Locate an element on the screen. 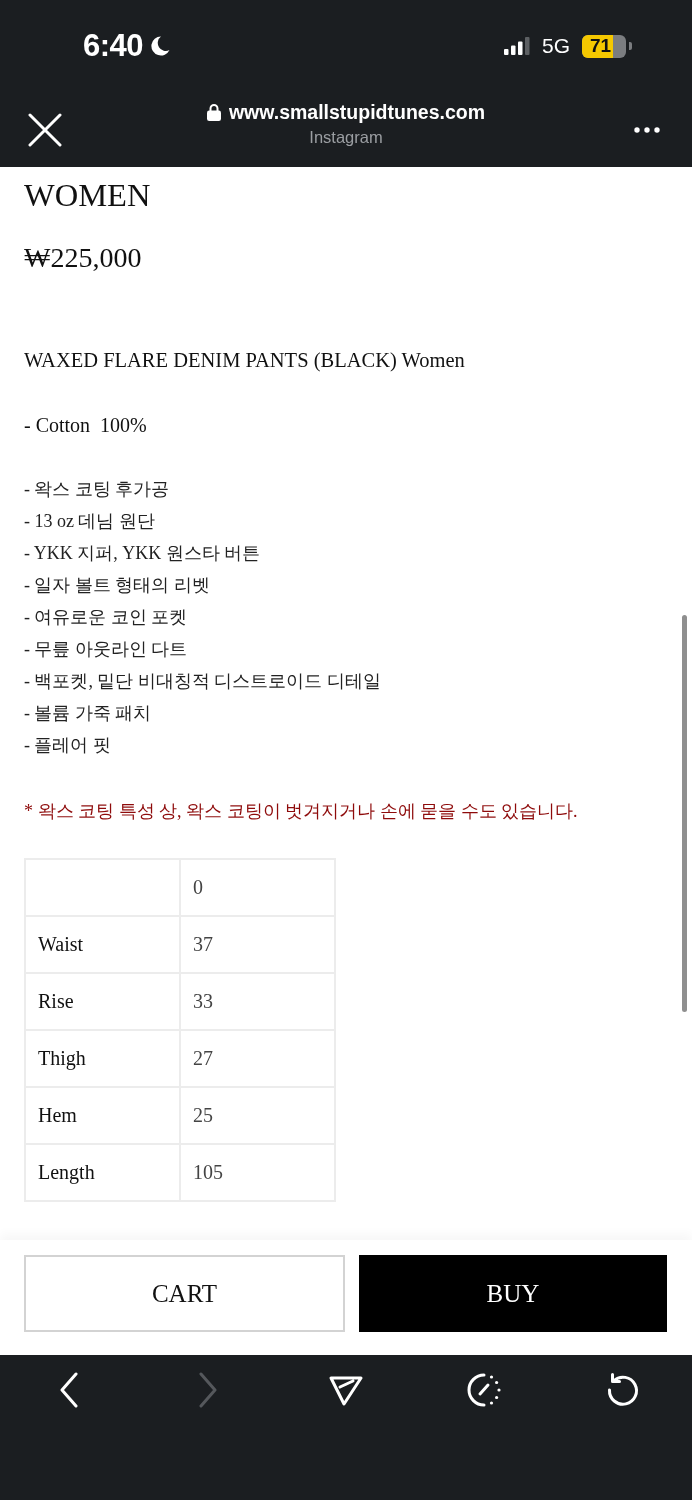 The image size is (692, 1500). status-time: 6:40 is located at coordinates (113, 46).